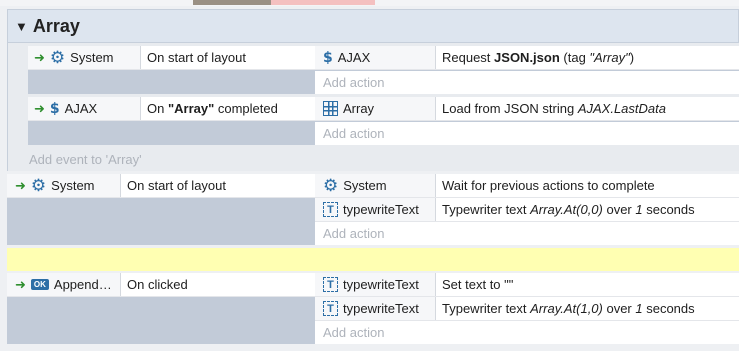 This screenshot has height=351, width=739. I want to click on event-condition-row: ➜ $ AJAX On "Array" completed, so click(171, 109).